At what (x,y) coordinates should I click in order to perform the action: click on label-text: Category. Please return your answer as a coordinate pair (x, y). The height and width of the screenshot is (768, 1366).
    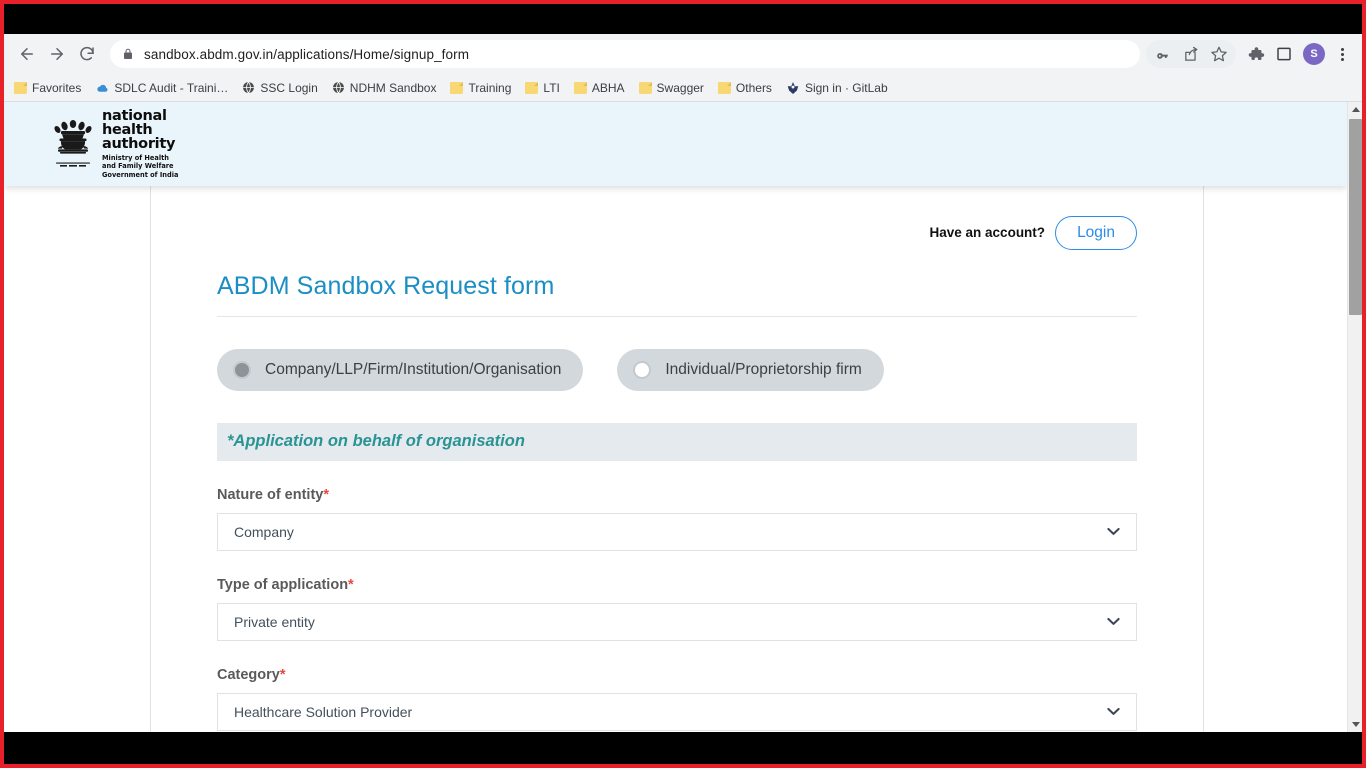
    Looking at the image, I should click on (248, 674).